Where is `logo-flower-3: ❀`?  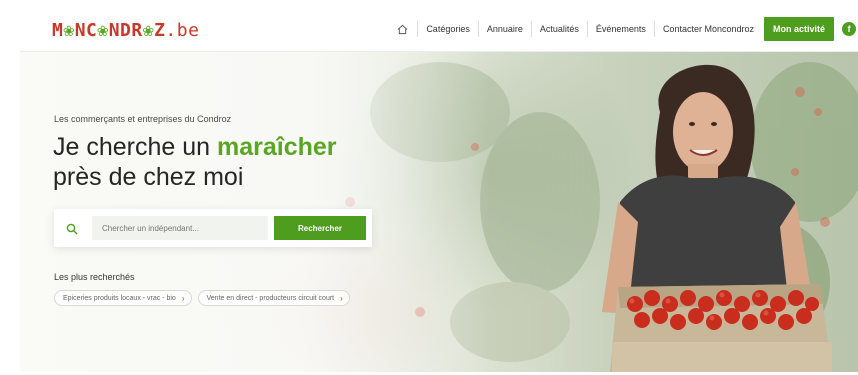
logo-flower-3: ❀ is located at coordinates (148, 30).